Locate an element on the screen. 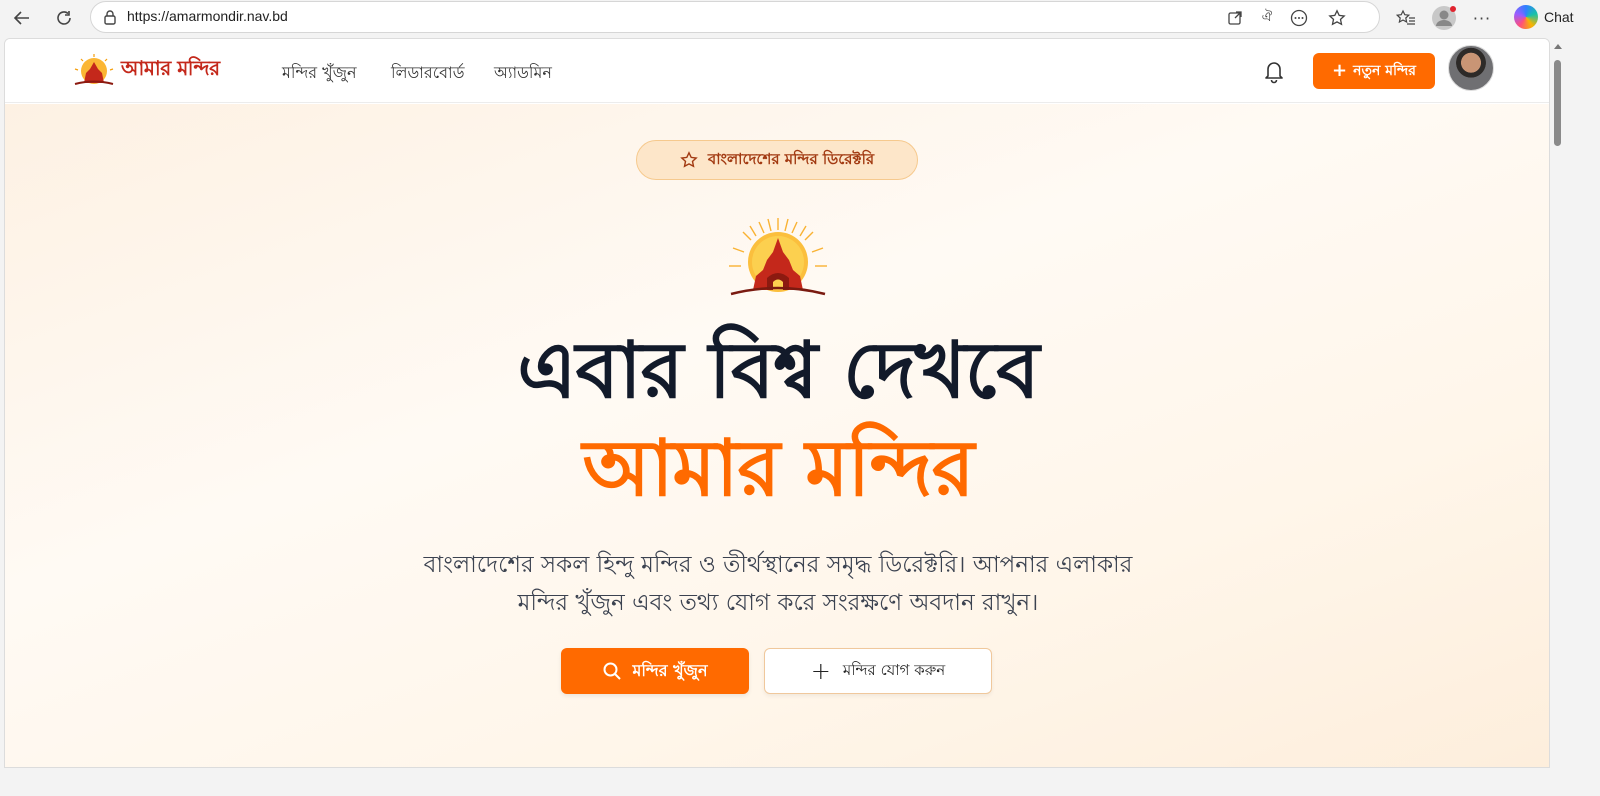 The width and height of the screenshot is (1600, 796). scroll-up-icon is located at coordinates (1558, 46).